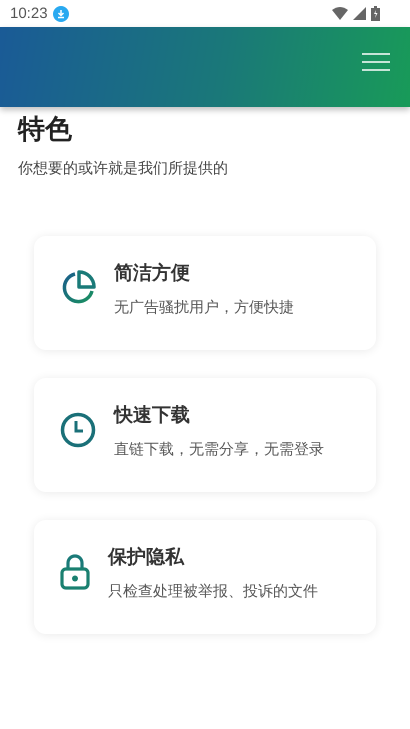 The image size is (410, 729). Describe the element at coordinates (60, 14) in the screenshot. I see `download-icon` at that location.